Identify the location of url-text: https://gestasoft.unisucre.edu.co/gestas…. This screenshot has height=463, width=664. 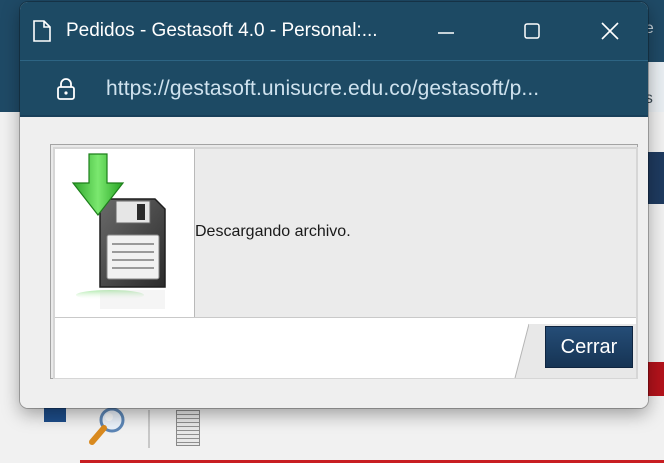
(323, 88).